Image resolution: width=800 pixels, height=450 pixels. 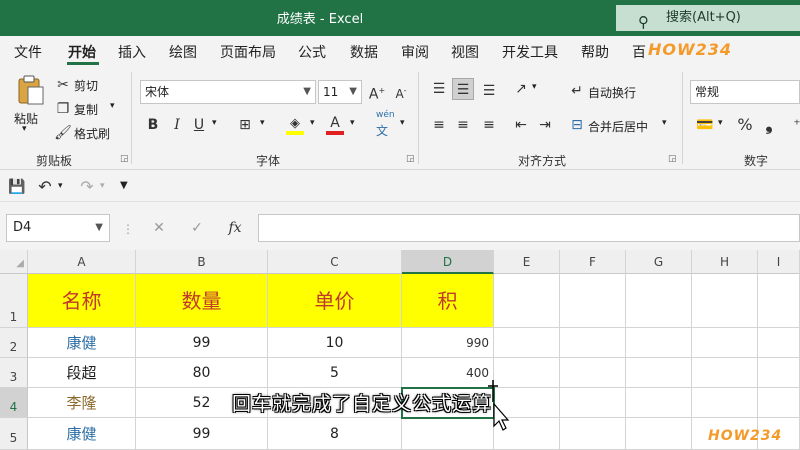 What do you see at coordinates (235, 228) in the screenshot?
I see `insert-function-button: fx` at bounding box center [235, 228].